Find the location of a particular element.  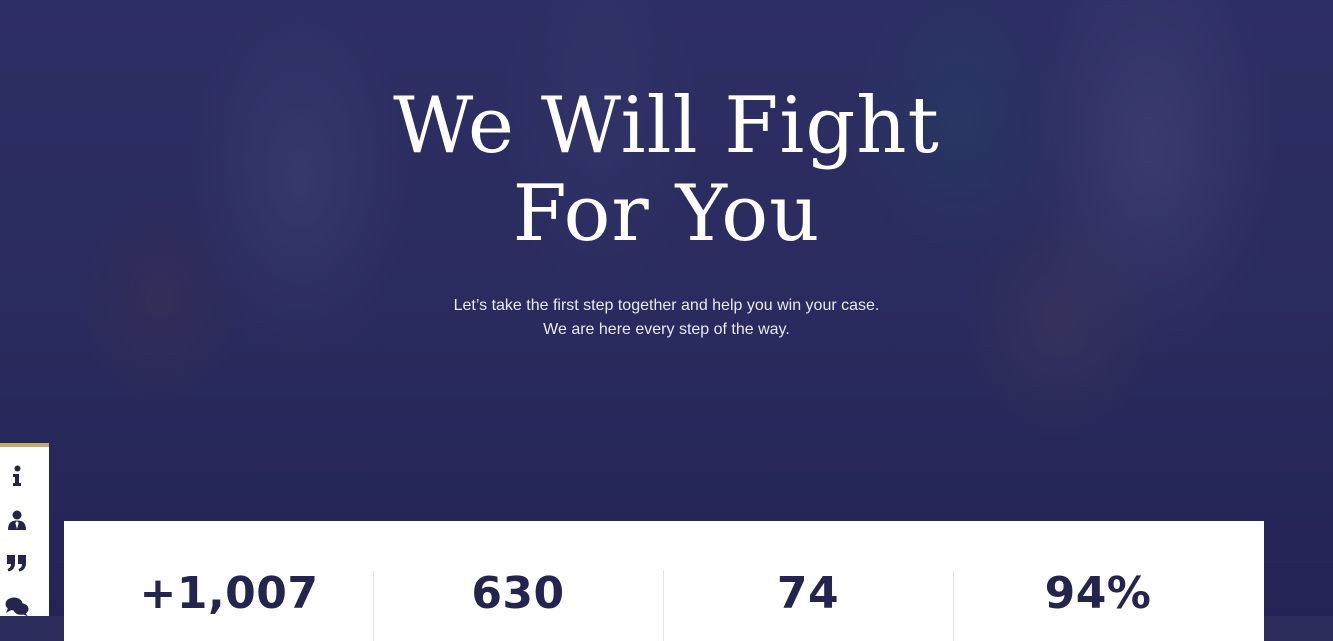

stat-item-4: 94% is located at coordinates (1098, 581).